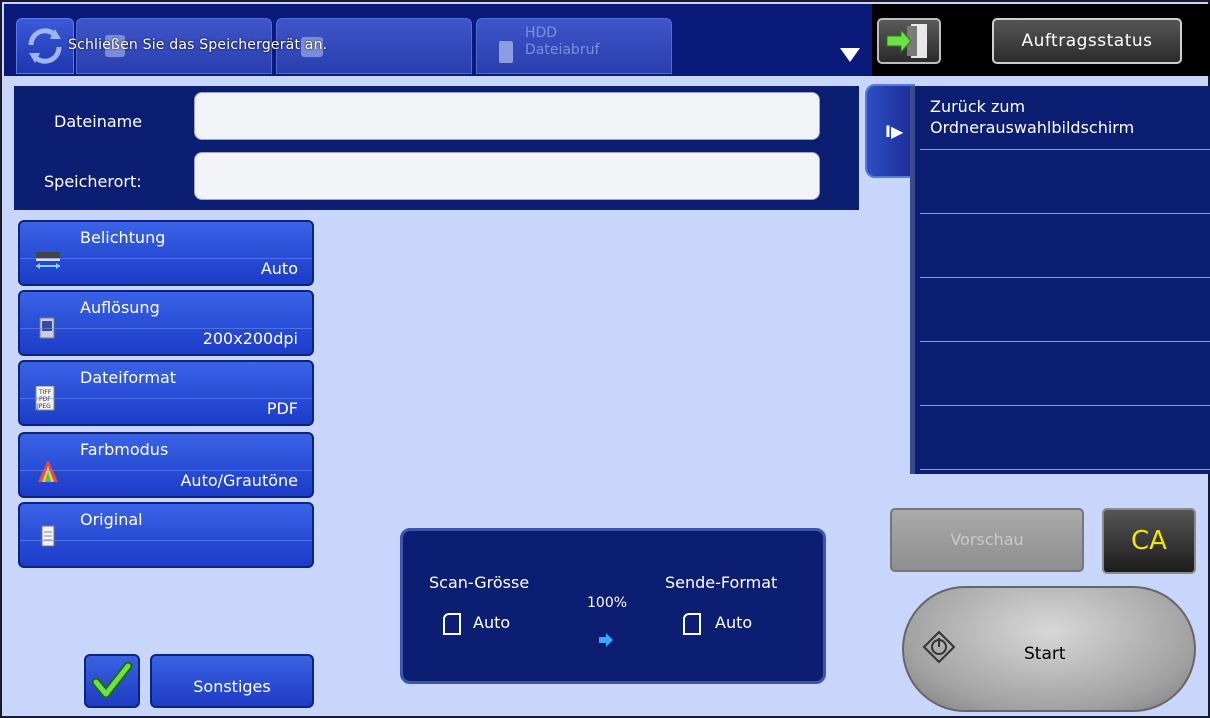 This screenshot has width=1210, height=718. Describe the element at coordinates (721, 582) in the screenshot. I see `send-format-label: Sende-Format` at that location.